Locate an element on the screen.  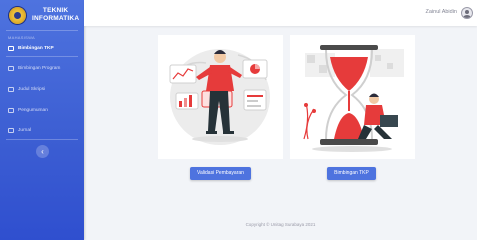
sidebar-item-label: Bimbingan TKP is located at coordinates (36, 48).